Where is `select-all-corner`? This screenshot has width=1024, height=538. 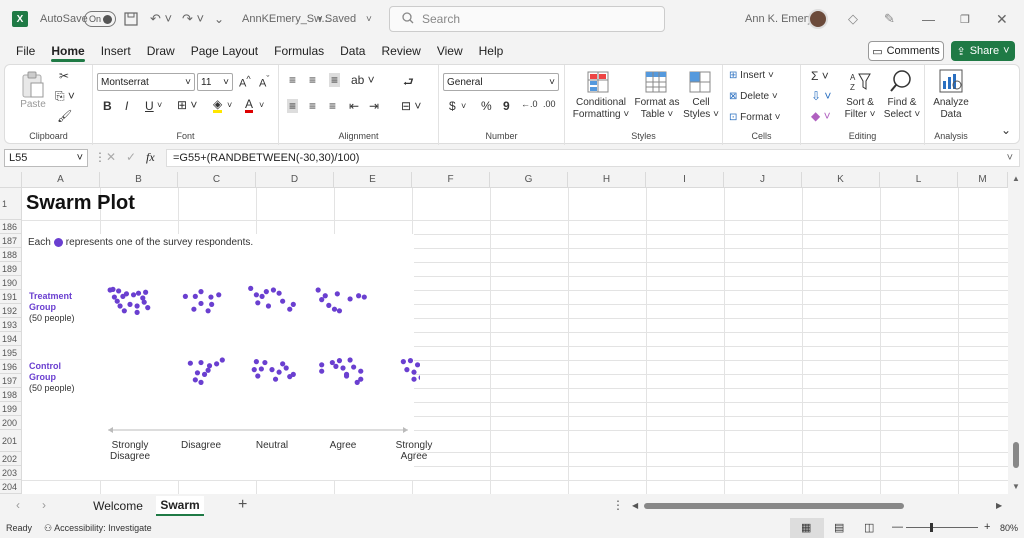
select-all-corner is located at coordinates (11, 180).